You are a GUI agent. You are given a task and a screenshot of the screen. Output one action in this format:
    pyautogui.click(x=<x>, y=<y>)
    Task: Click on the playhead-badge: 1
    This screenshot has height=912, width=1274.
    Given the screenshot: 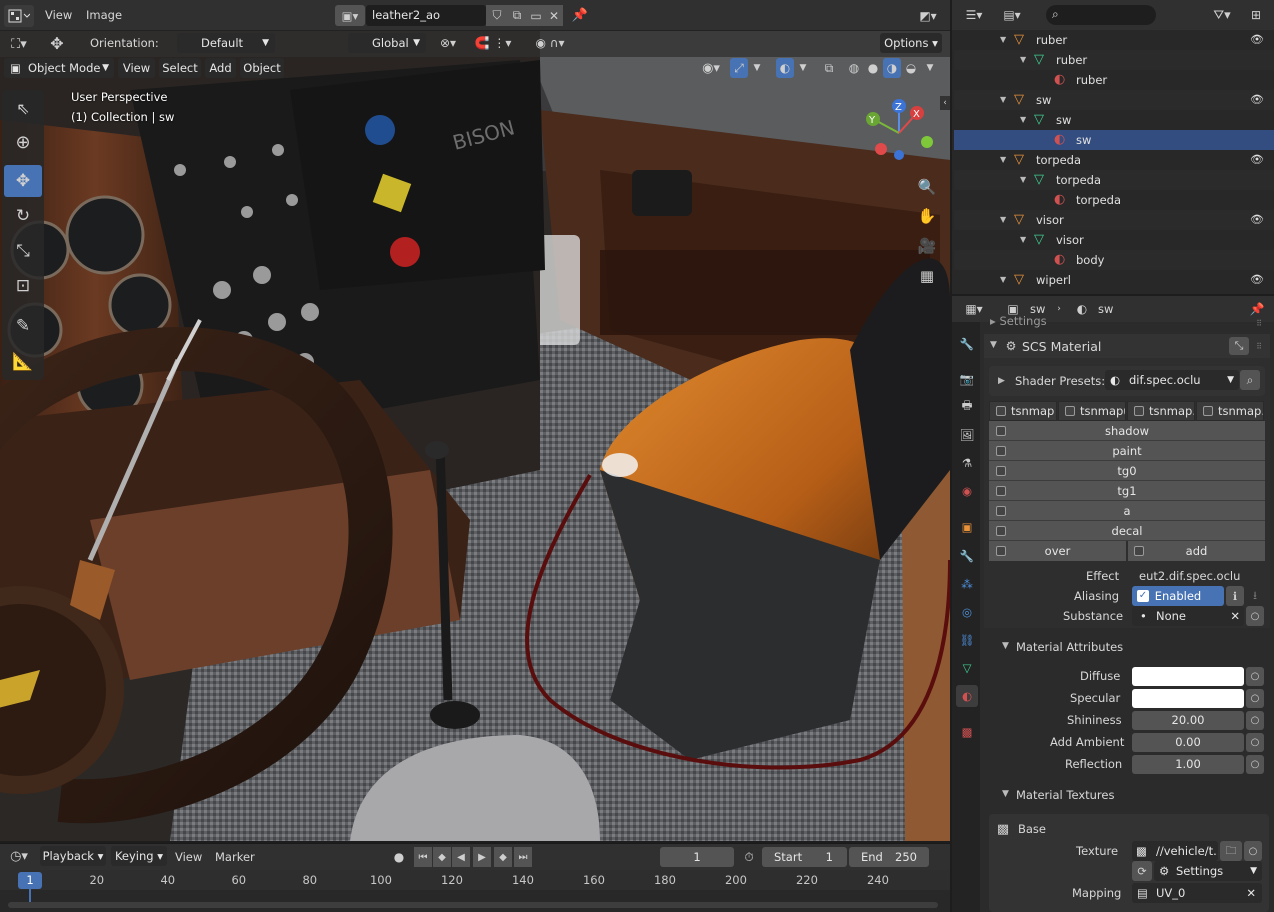 What is the action you would take?
    pyautogui.click(x=30, y=880)
    